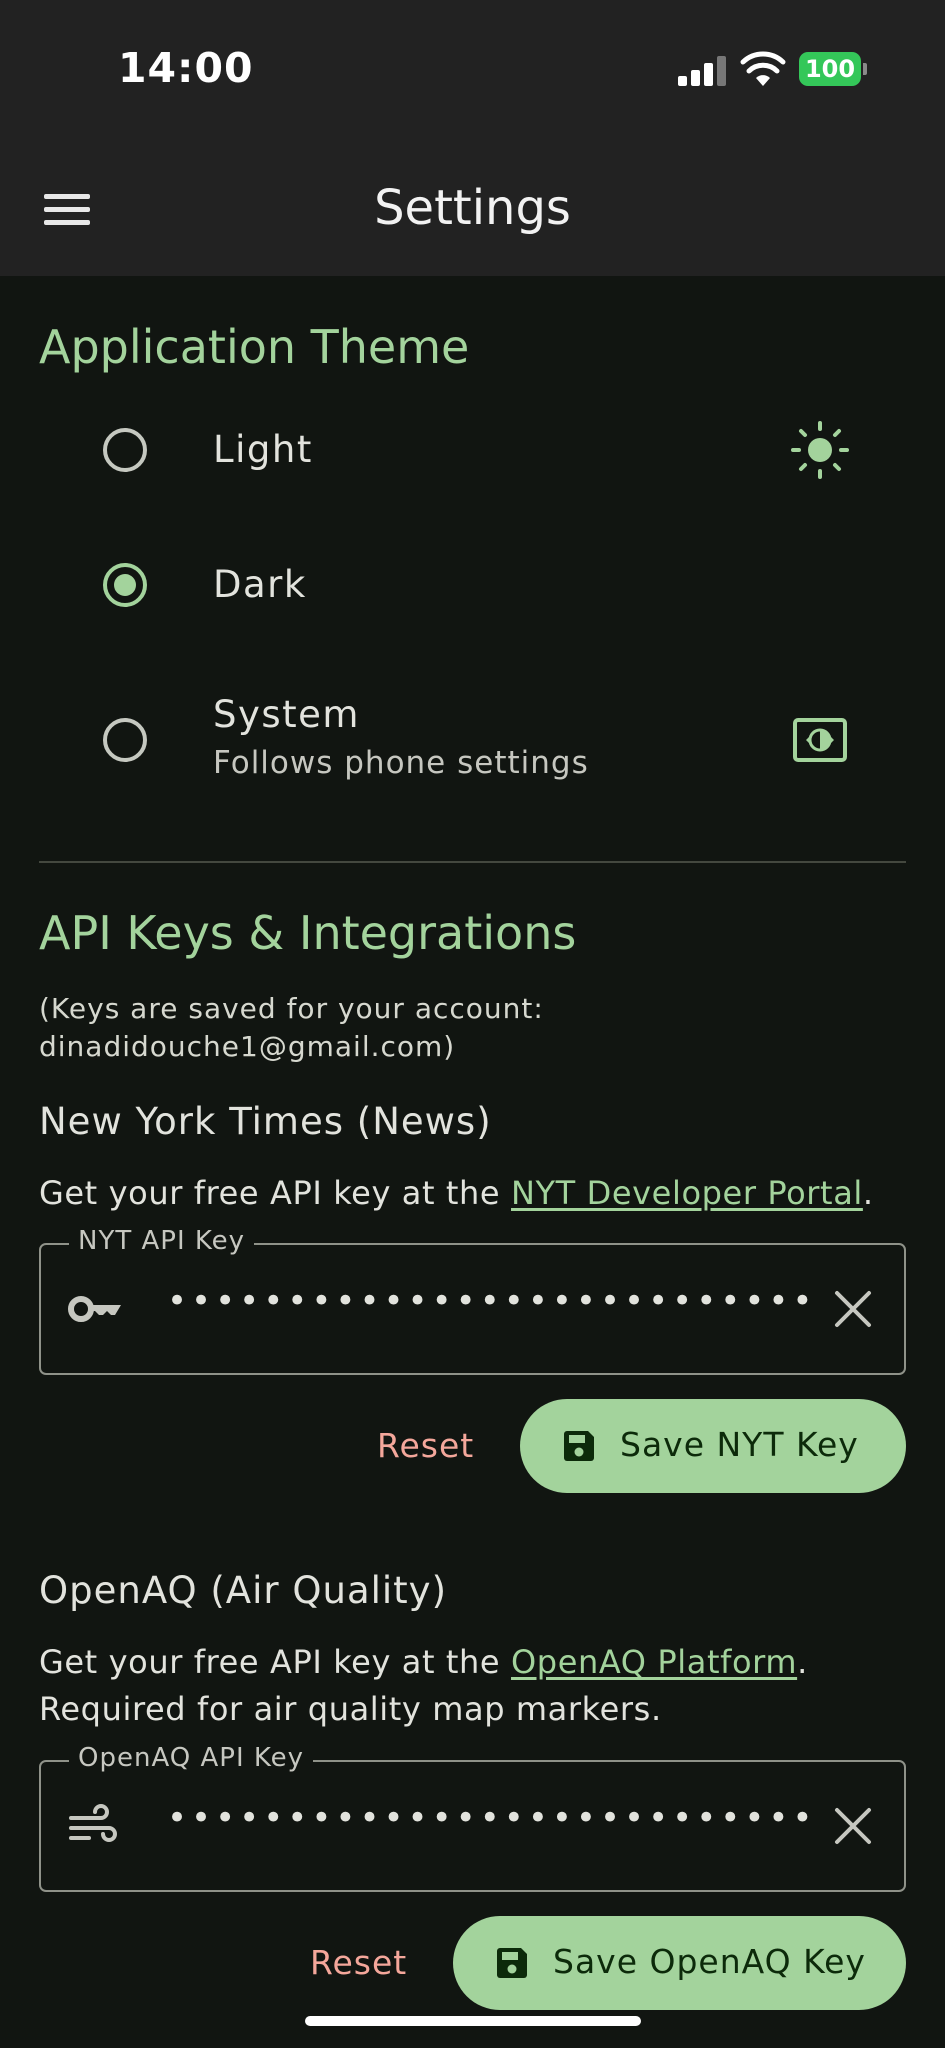 The height and width of the screenshot is (2048, 945). I want to click on reset-nyt-key-button: Reset, so click(425, 1445).